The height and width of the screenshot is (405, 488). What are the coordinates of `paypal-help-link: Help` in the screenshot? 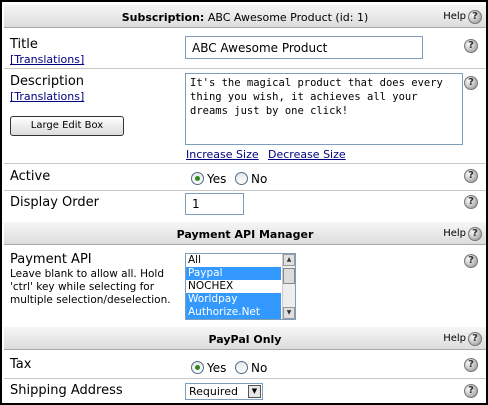 It's located at (454, 338).